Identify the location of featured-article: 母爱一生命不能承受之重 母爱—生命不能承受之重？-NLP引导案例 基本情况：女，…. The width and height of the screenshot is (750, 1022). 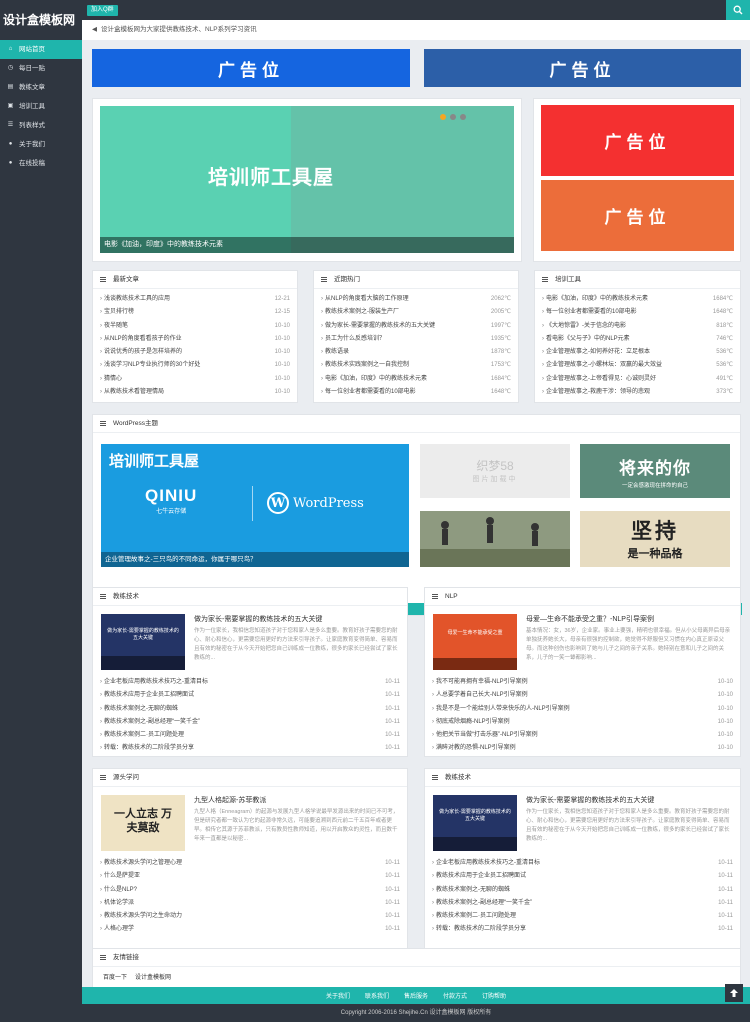
(582, 640).